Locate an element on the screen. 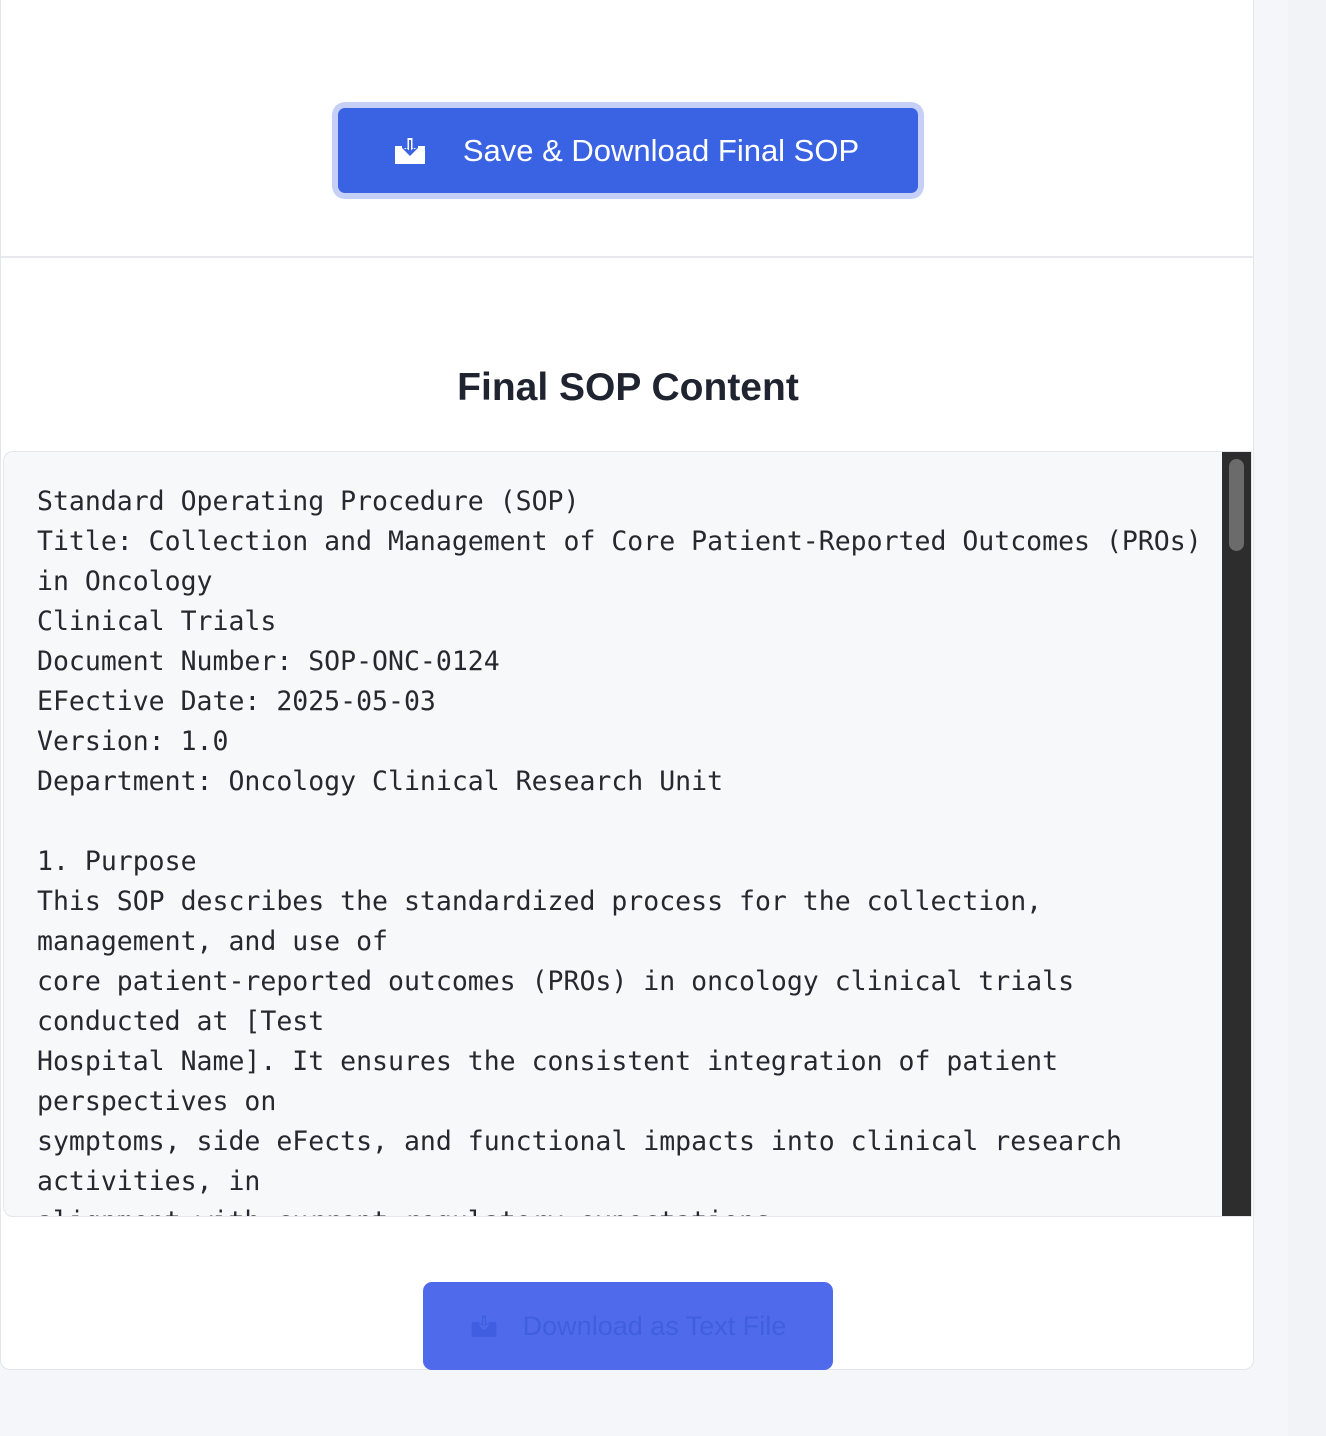 The height and width of the screenshot is (1436, 1326). save-download-final-sop-button: Save & Download Final SOP is located at coordinates (628, 150).